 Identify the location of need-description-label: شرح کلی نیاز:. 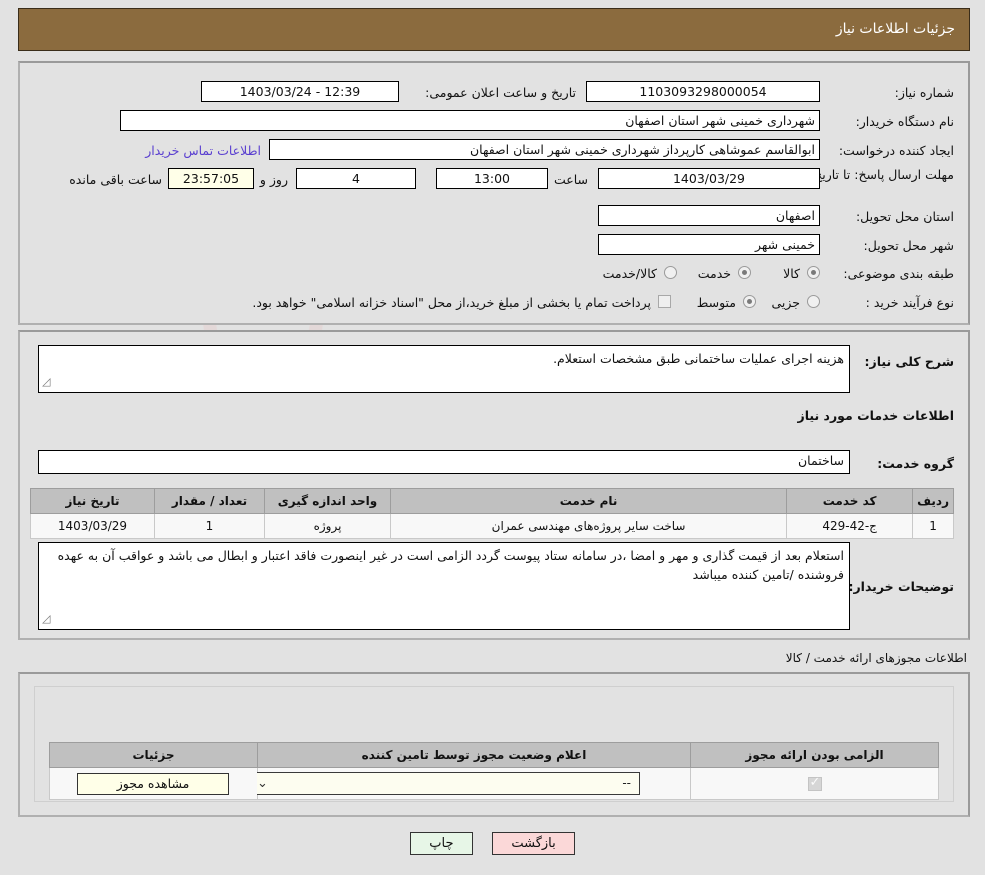
(909, 361).